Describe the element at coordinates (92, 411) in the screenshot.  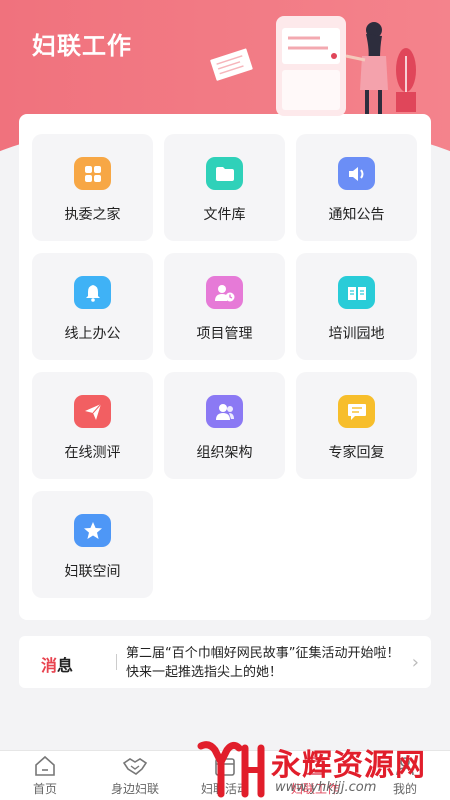
I see `paper-plane-icon` at that location.